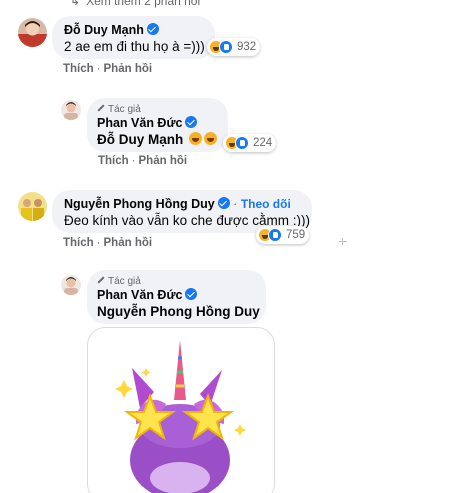  Describe the element at coordinates (143, 4) in the screenshot. I see `more-replies-label: Xem thêm 2 phản hồi` at that location.